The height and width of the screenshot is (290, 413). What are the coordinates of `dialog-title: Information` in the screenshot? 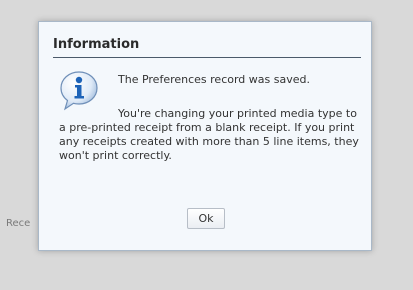 It's located at (96, 44).